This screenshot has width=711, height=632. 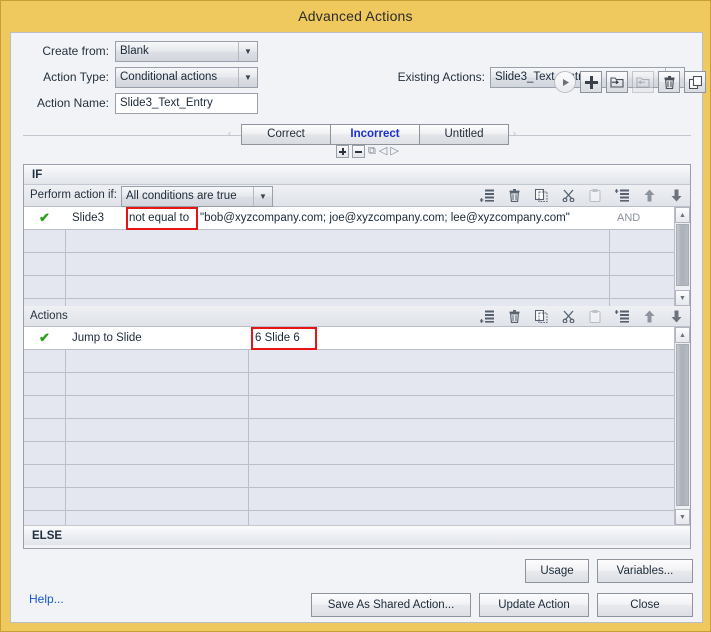 What do you see at coordinates (286, 134) in the screenshot?
I see `tab-correct: Correct` at bounding box center [286, 134].